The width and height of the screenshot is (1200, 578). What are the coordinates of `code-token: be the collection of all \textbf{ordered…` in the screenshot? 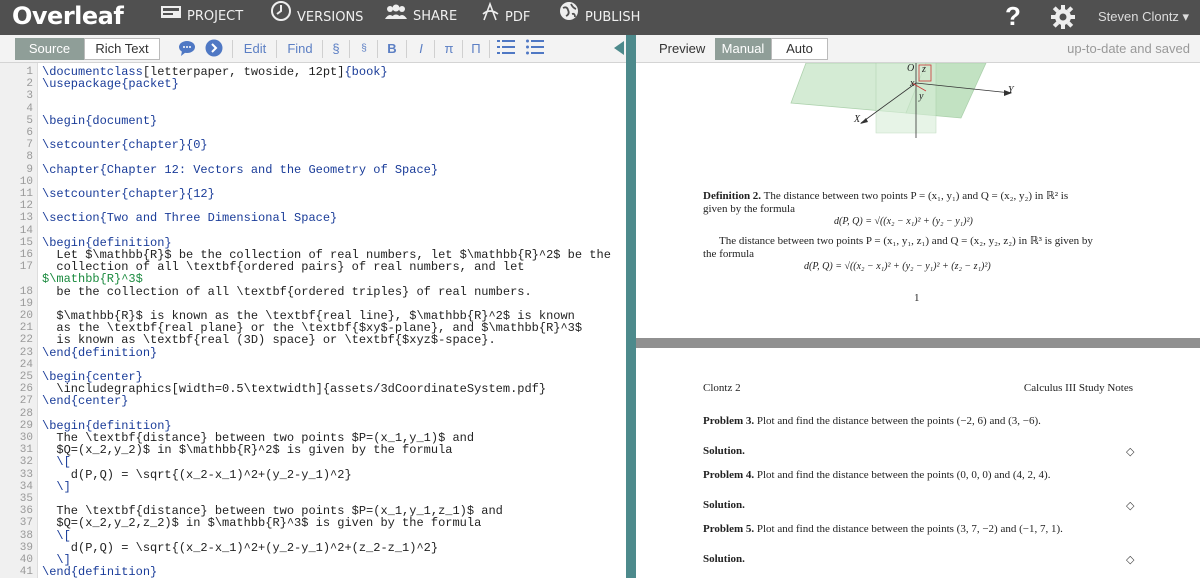 It's located at (287, 291).